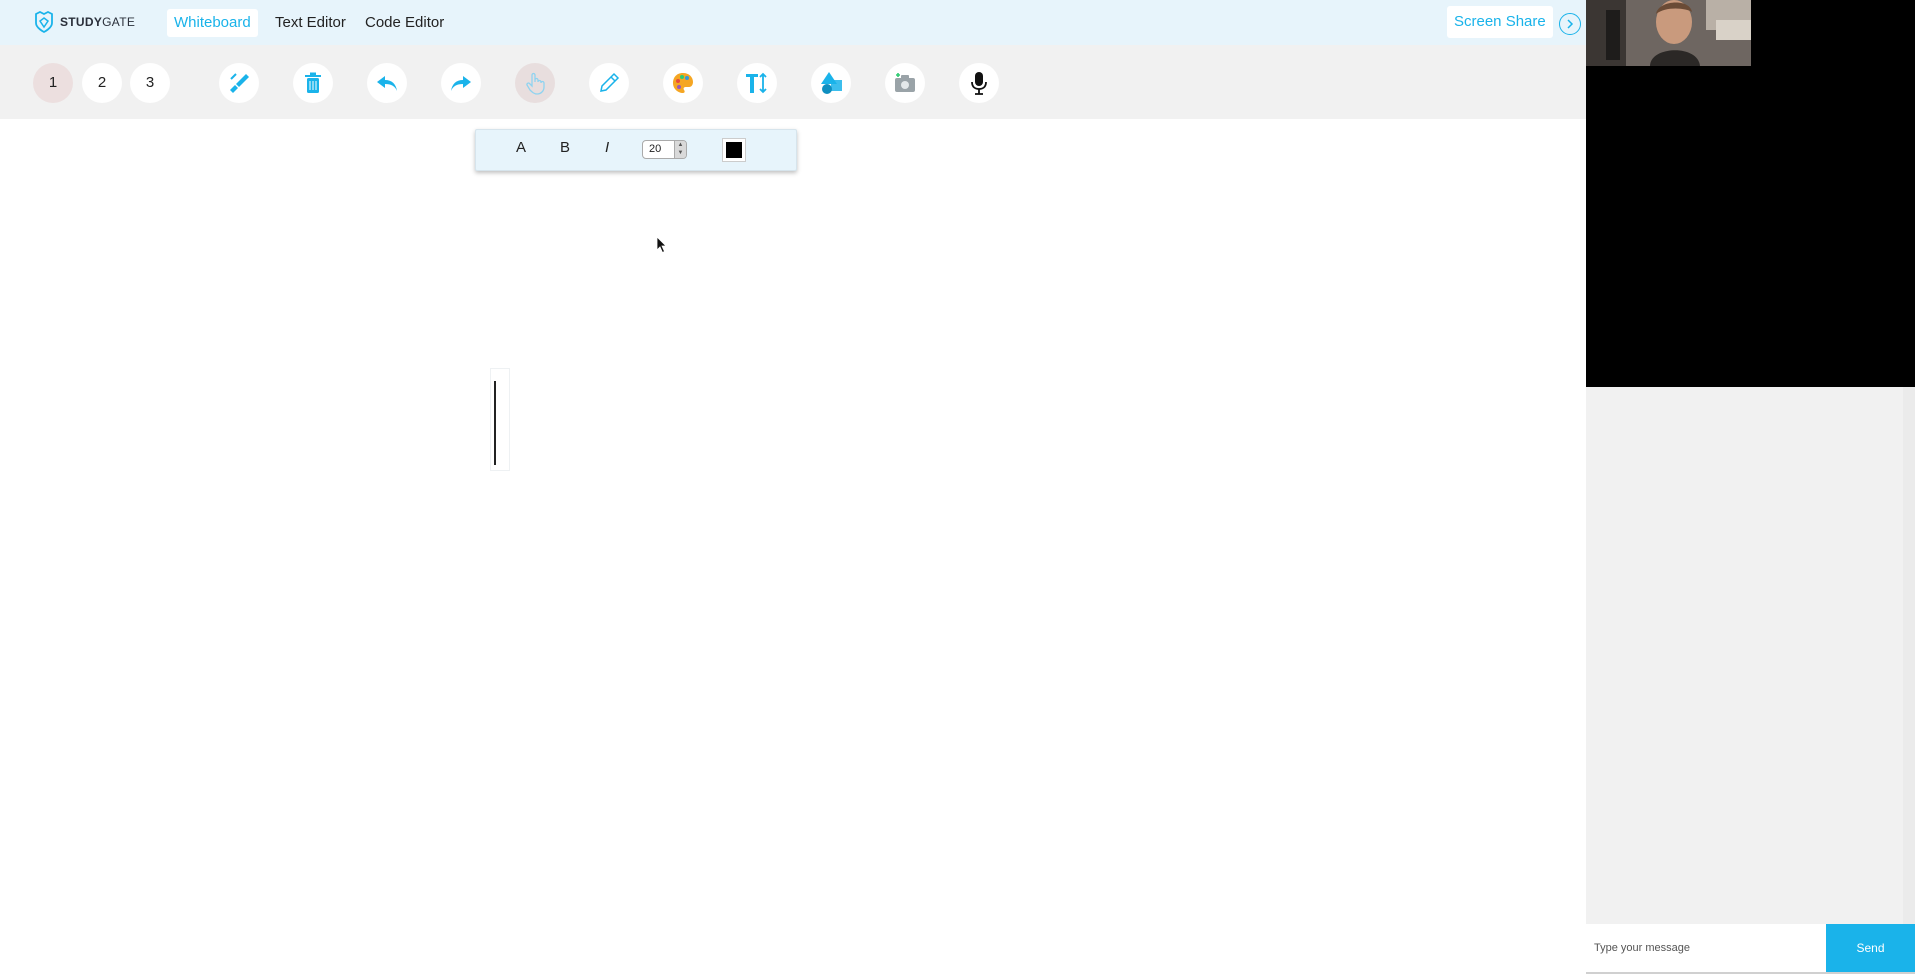  Describe the element at coordinates (793, 82) in the screenshot. I see `whiteboard-toolbar: 1 2 3` at that location.